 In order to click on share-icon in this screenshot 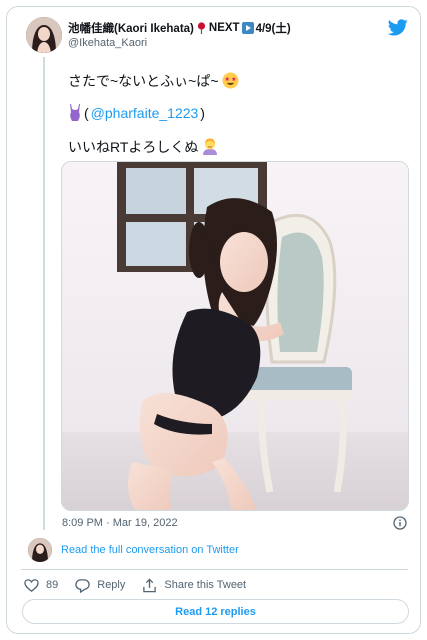, I will do `click(150, 584)`.